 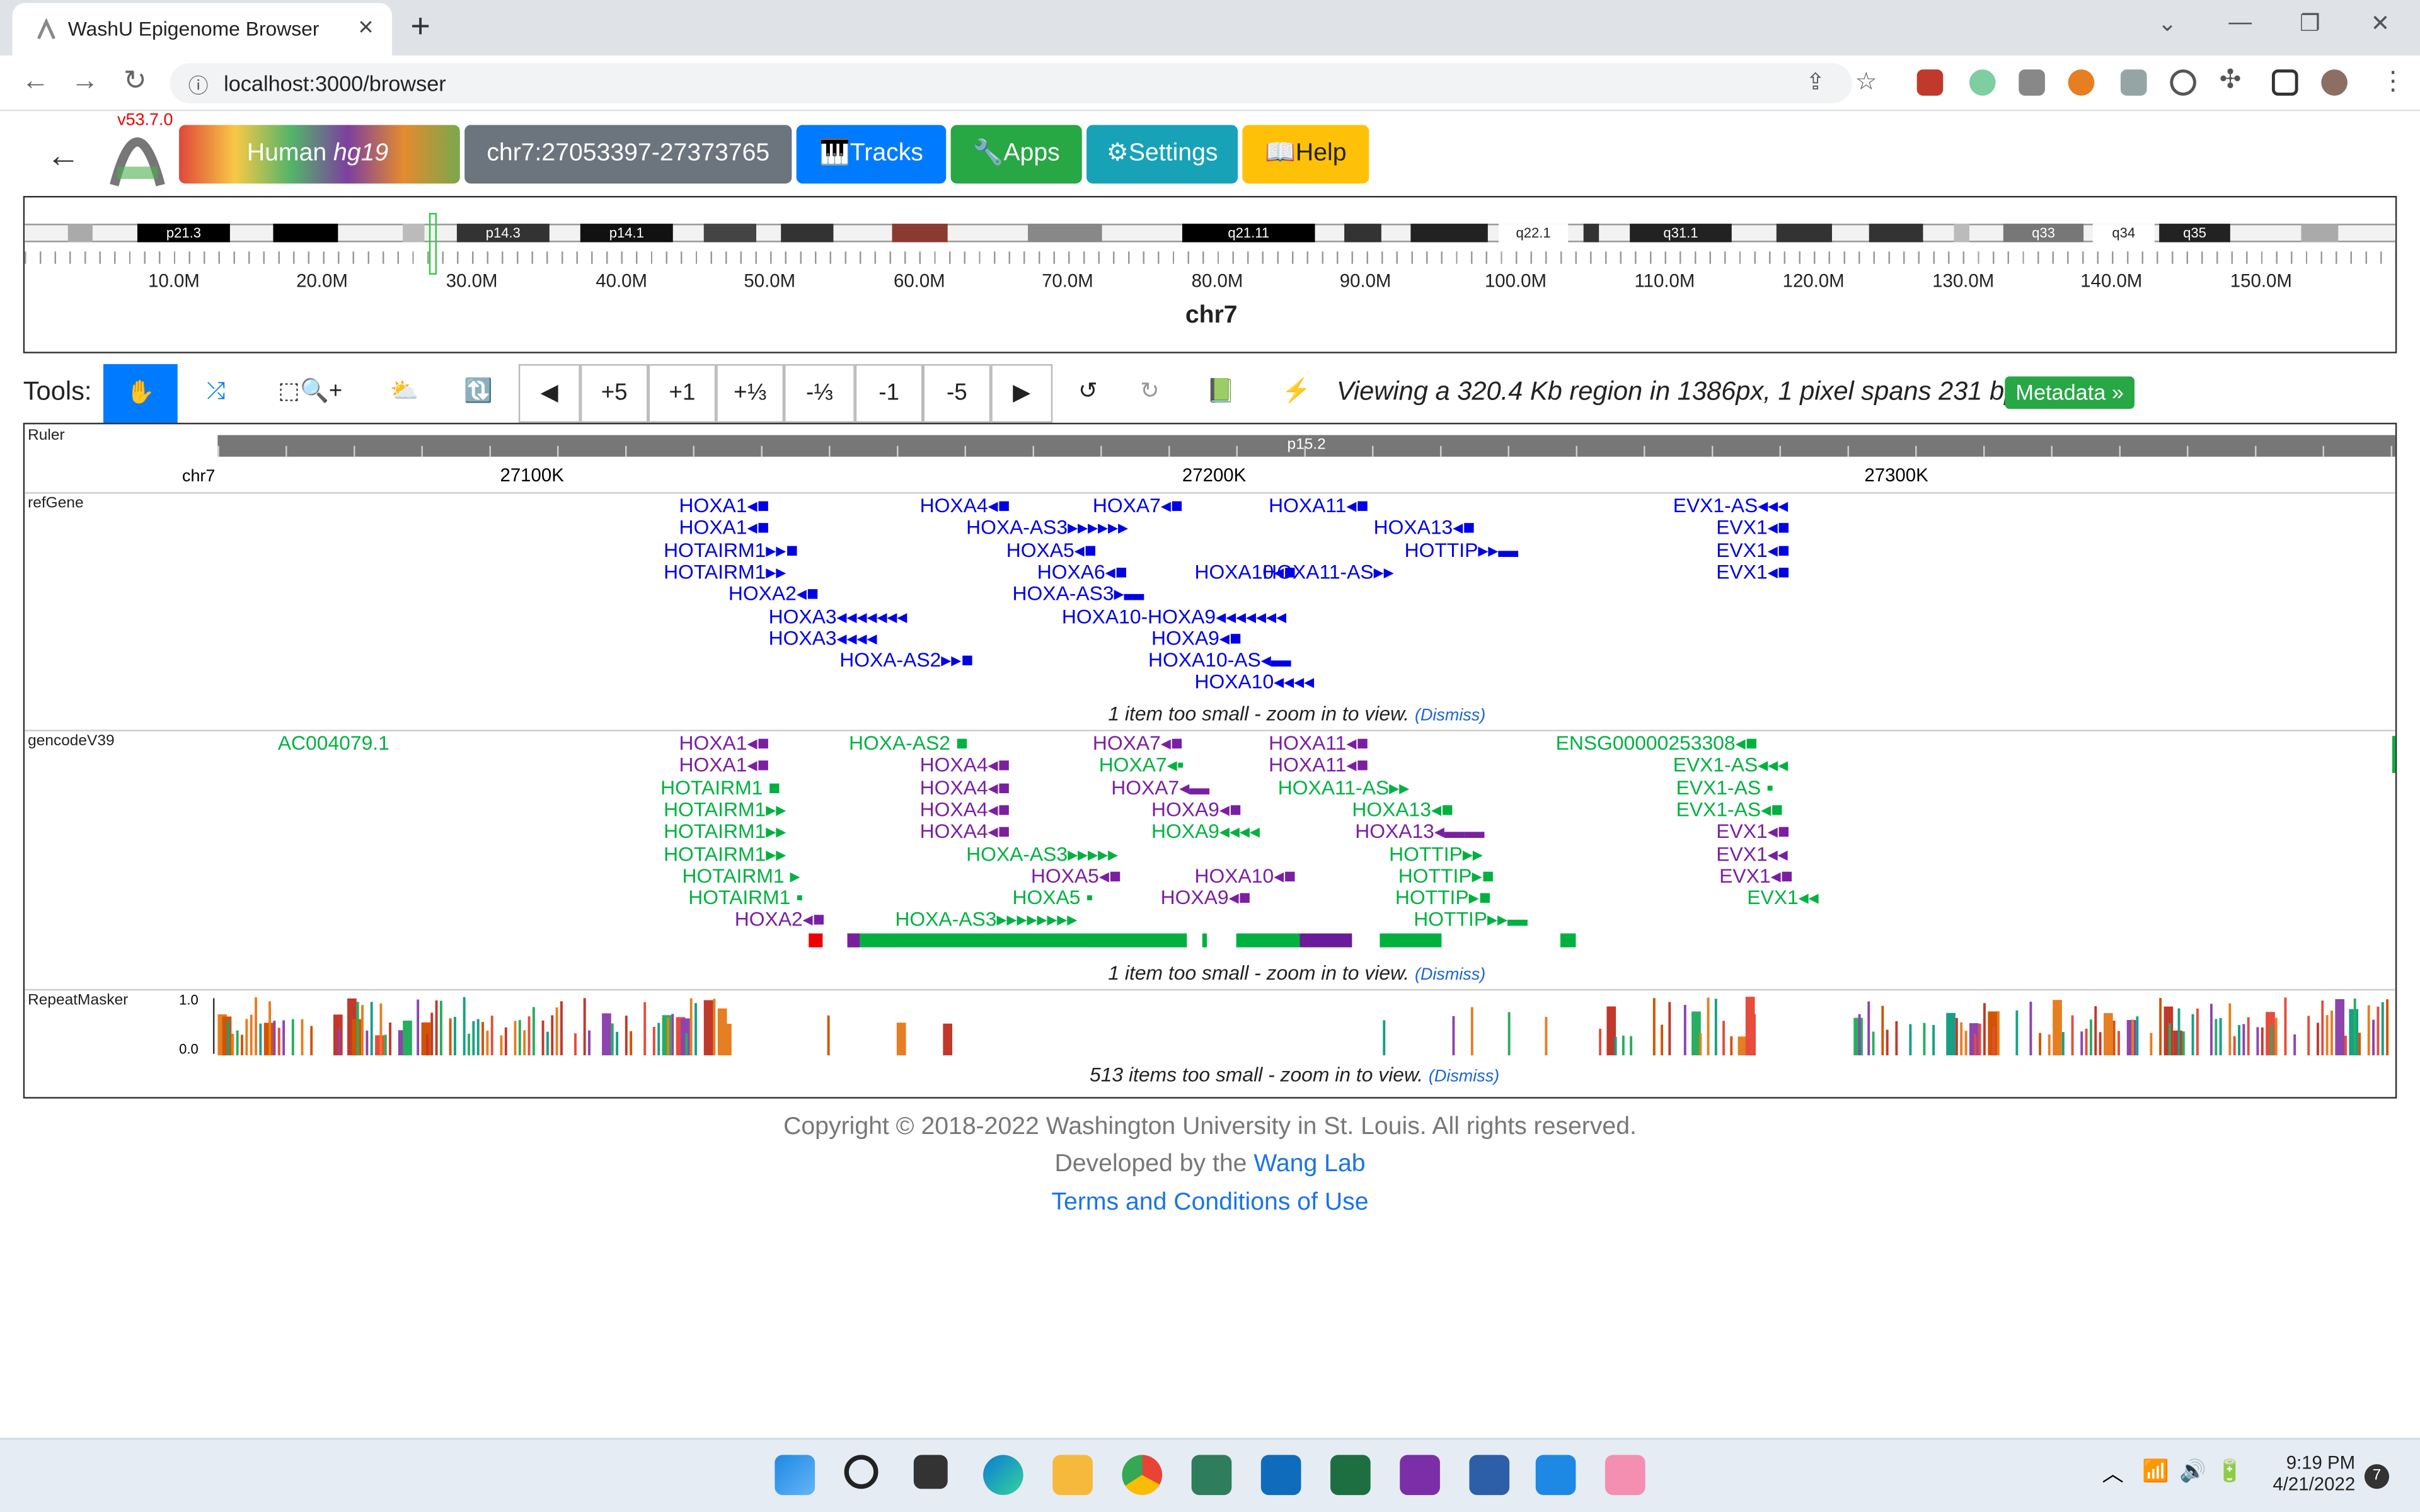 I want to click on wang-lab-link: Wang Lab, so click(x=1309, y=1164).